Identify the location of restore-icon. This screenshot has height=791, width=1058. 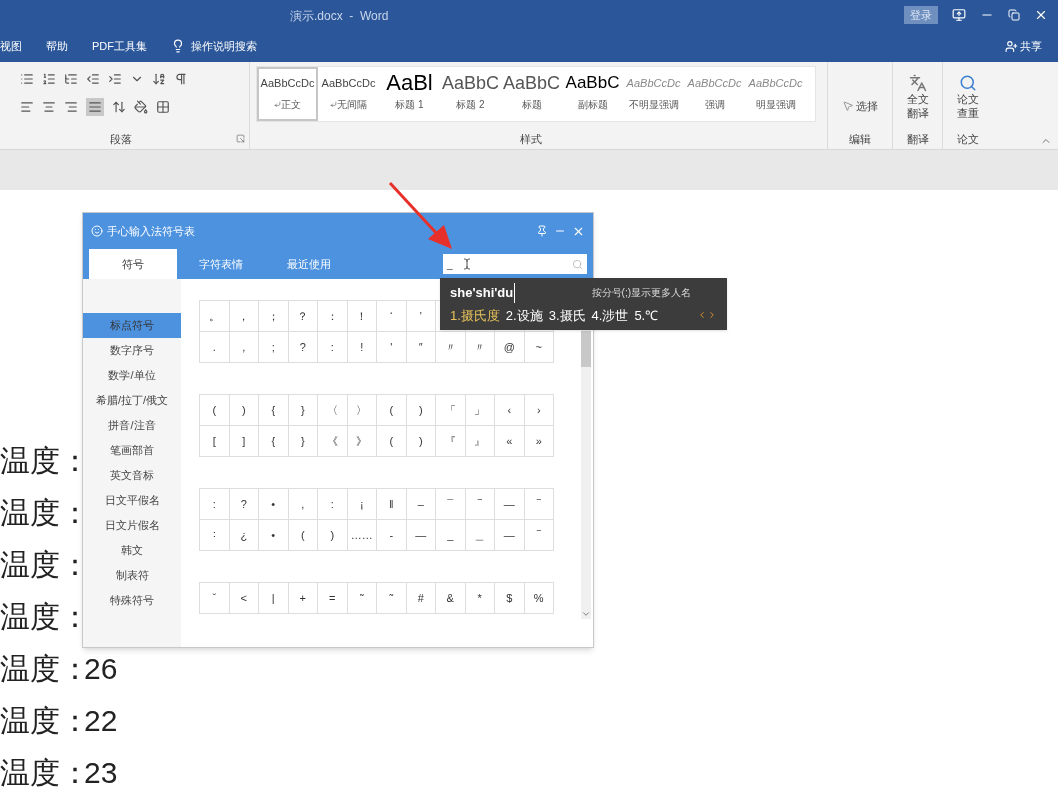
(1014, 15).